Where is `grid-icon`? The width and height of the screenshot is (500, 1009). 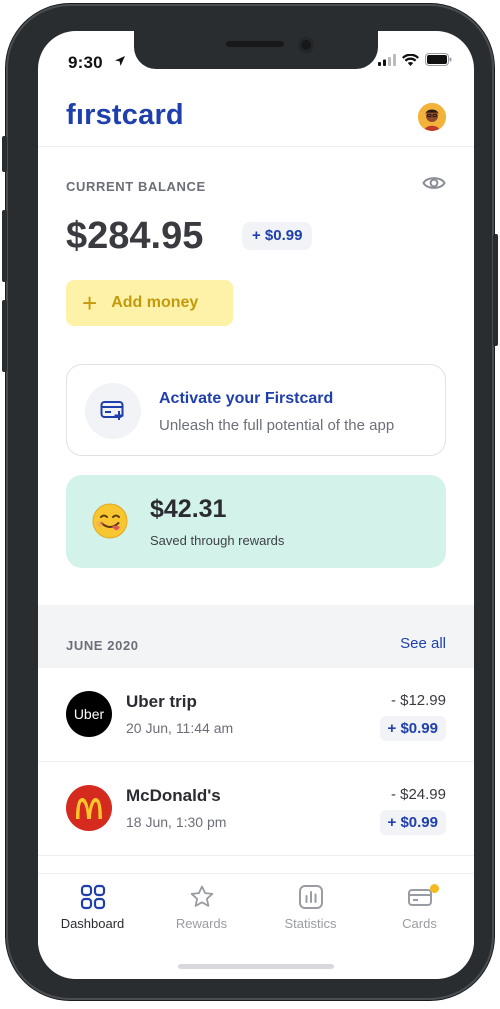 grid-icon is located at coordinates (93, 897).